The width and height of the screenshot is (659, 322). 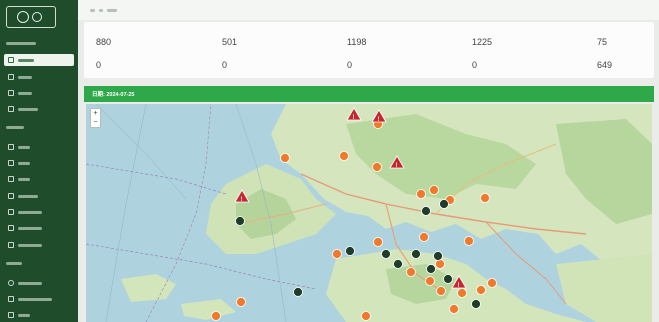 I want to click on stat-item: 1225, so click(x=482, y=38).